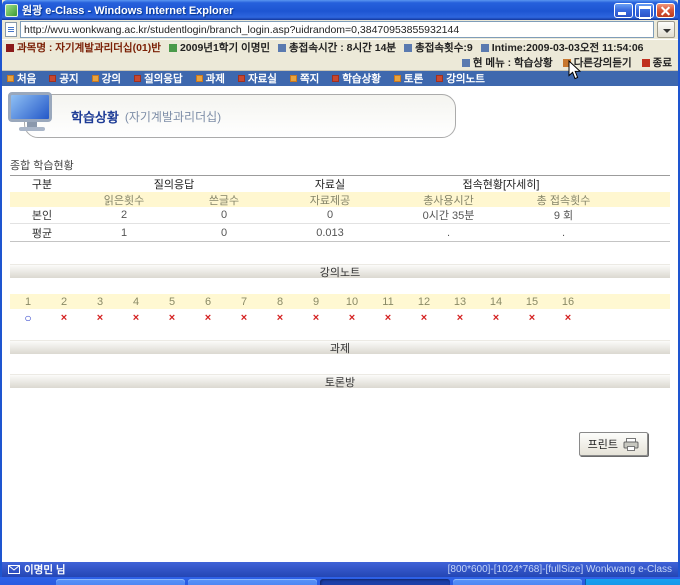  What do you see at coordinates (568, 301) in the screenshot?
I see `note-number: 16` at bounding box center [568, 301].